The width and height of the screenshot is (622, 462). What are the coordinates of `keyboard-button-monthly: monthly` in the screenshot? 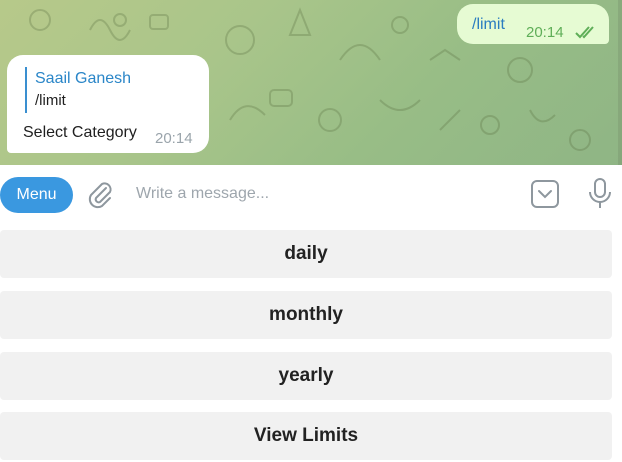 It's located at (306, 315).